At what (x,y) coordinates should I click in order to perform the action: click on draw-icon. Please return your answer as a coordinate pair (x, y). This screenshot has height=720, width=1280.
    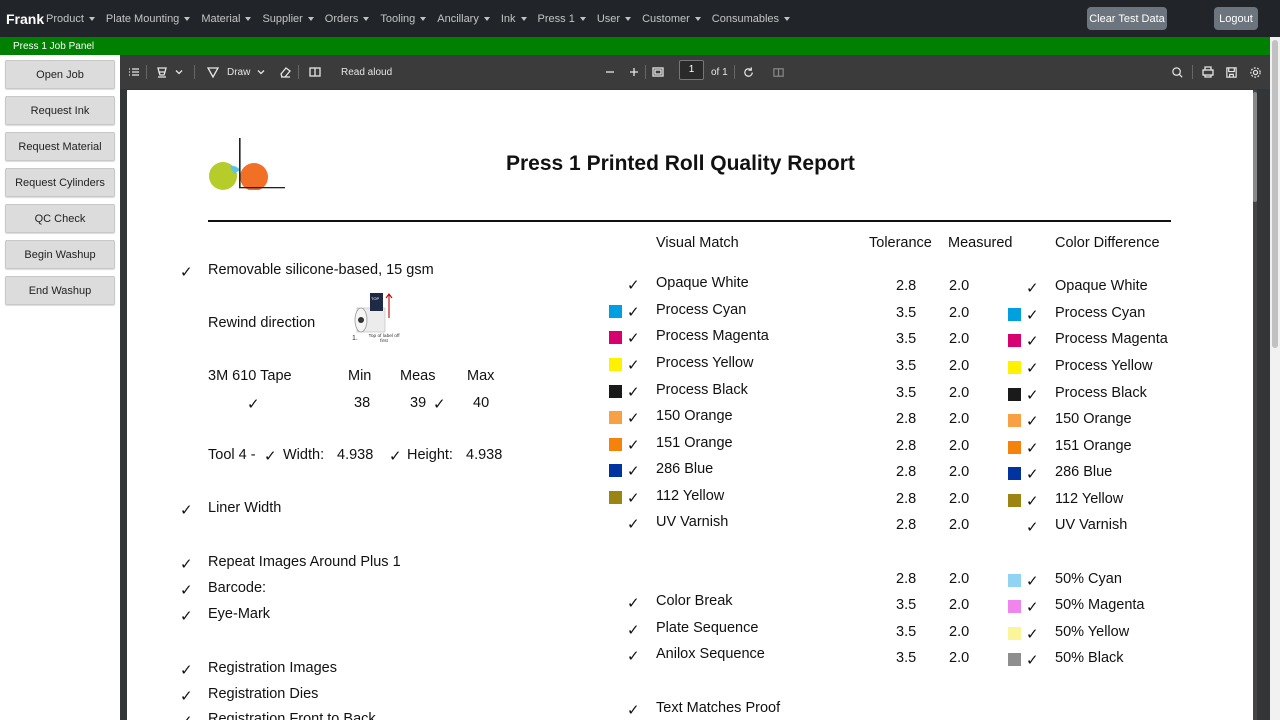
    Looking at the image, I should click on (213, 72).